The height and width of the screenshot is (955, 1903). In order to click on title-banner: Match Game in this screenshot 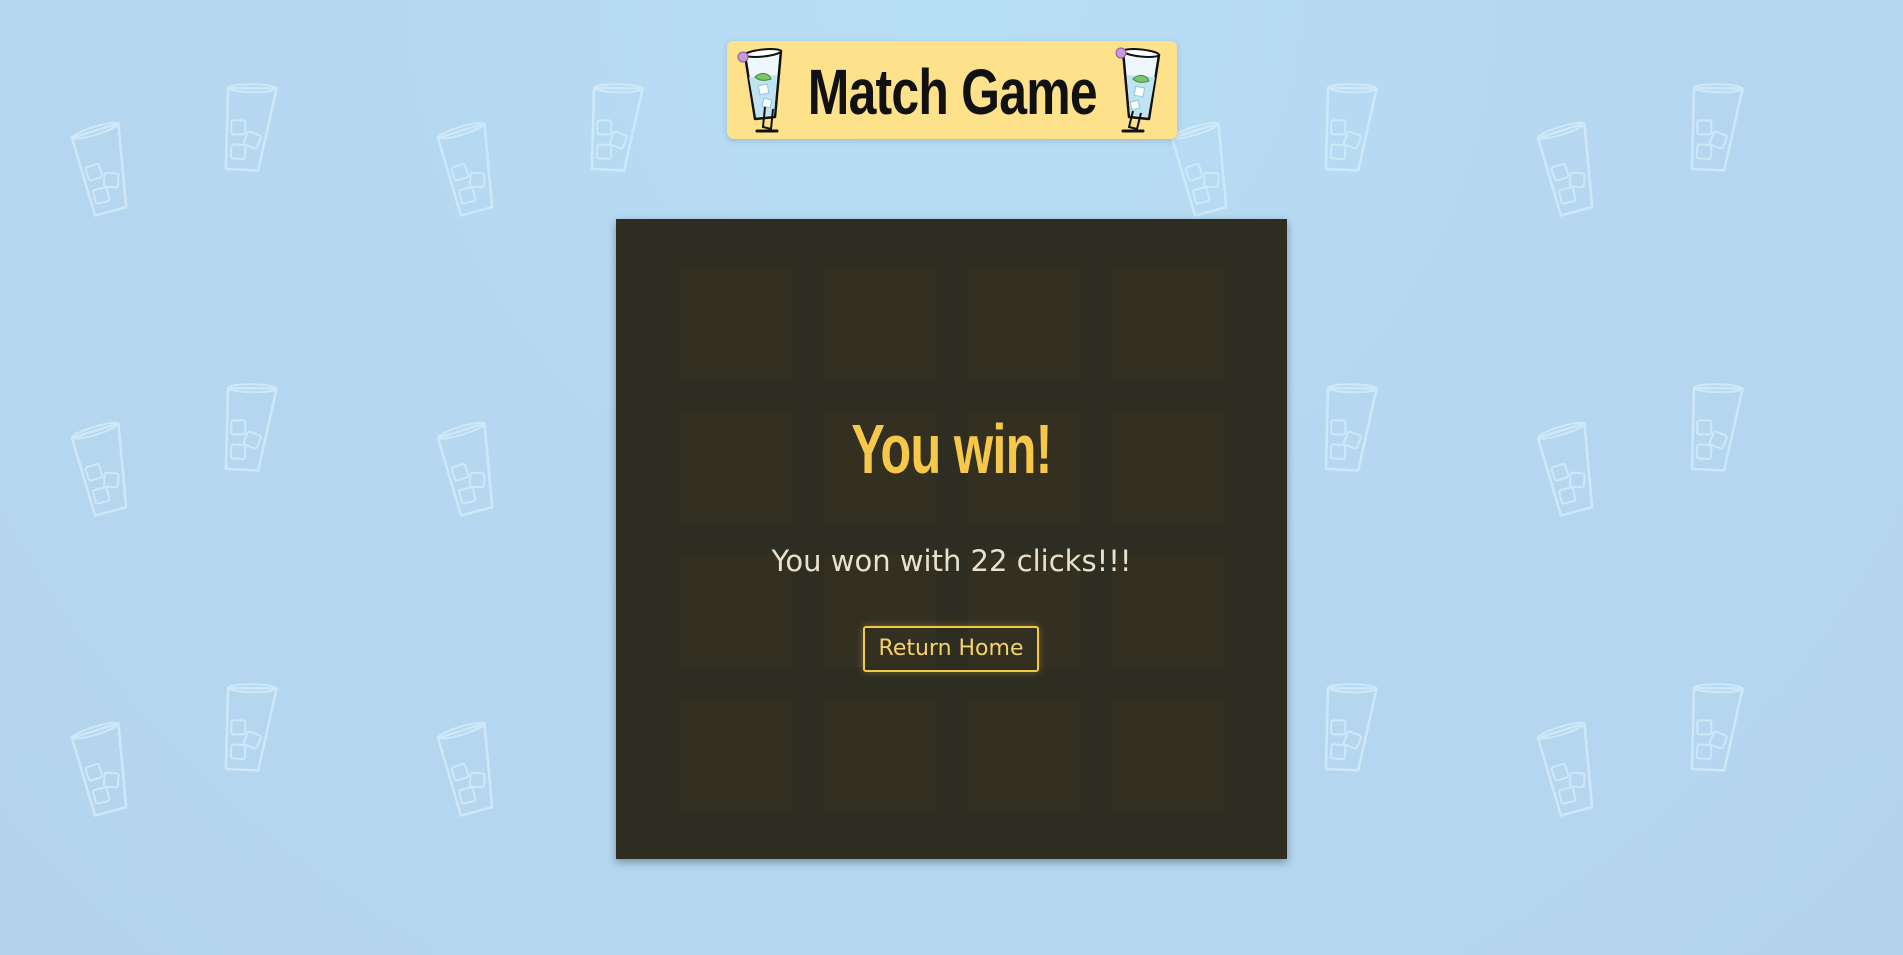, I will do `click(952, 90)`.